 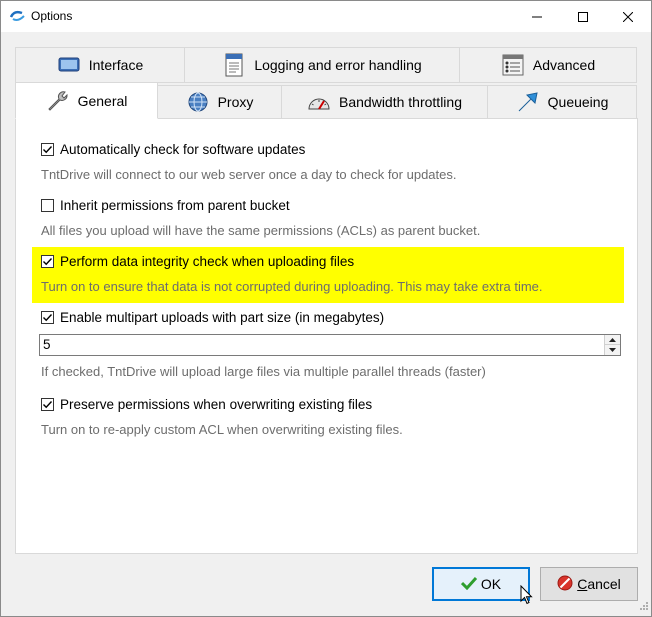 What do you see at coordinates (198, 102) in the screenshot?
I see `globe-icon` at bounding box center [198, 102].